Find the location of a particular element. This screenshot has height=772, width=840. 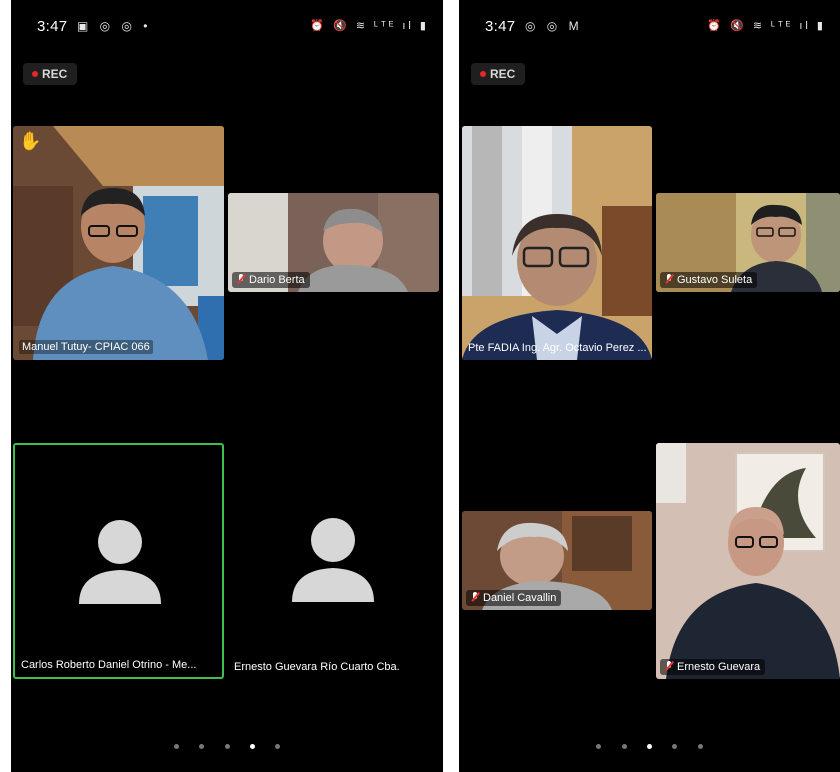

participant-name-tag: Gustavo Suleta is located at coordinates (709, 280).